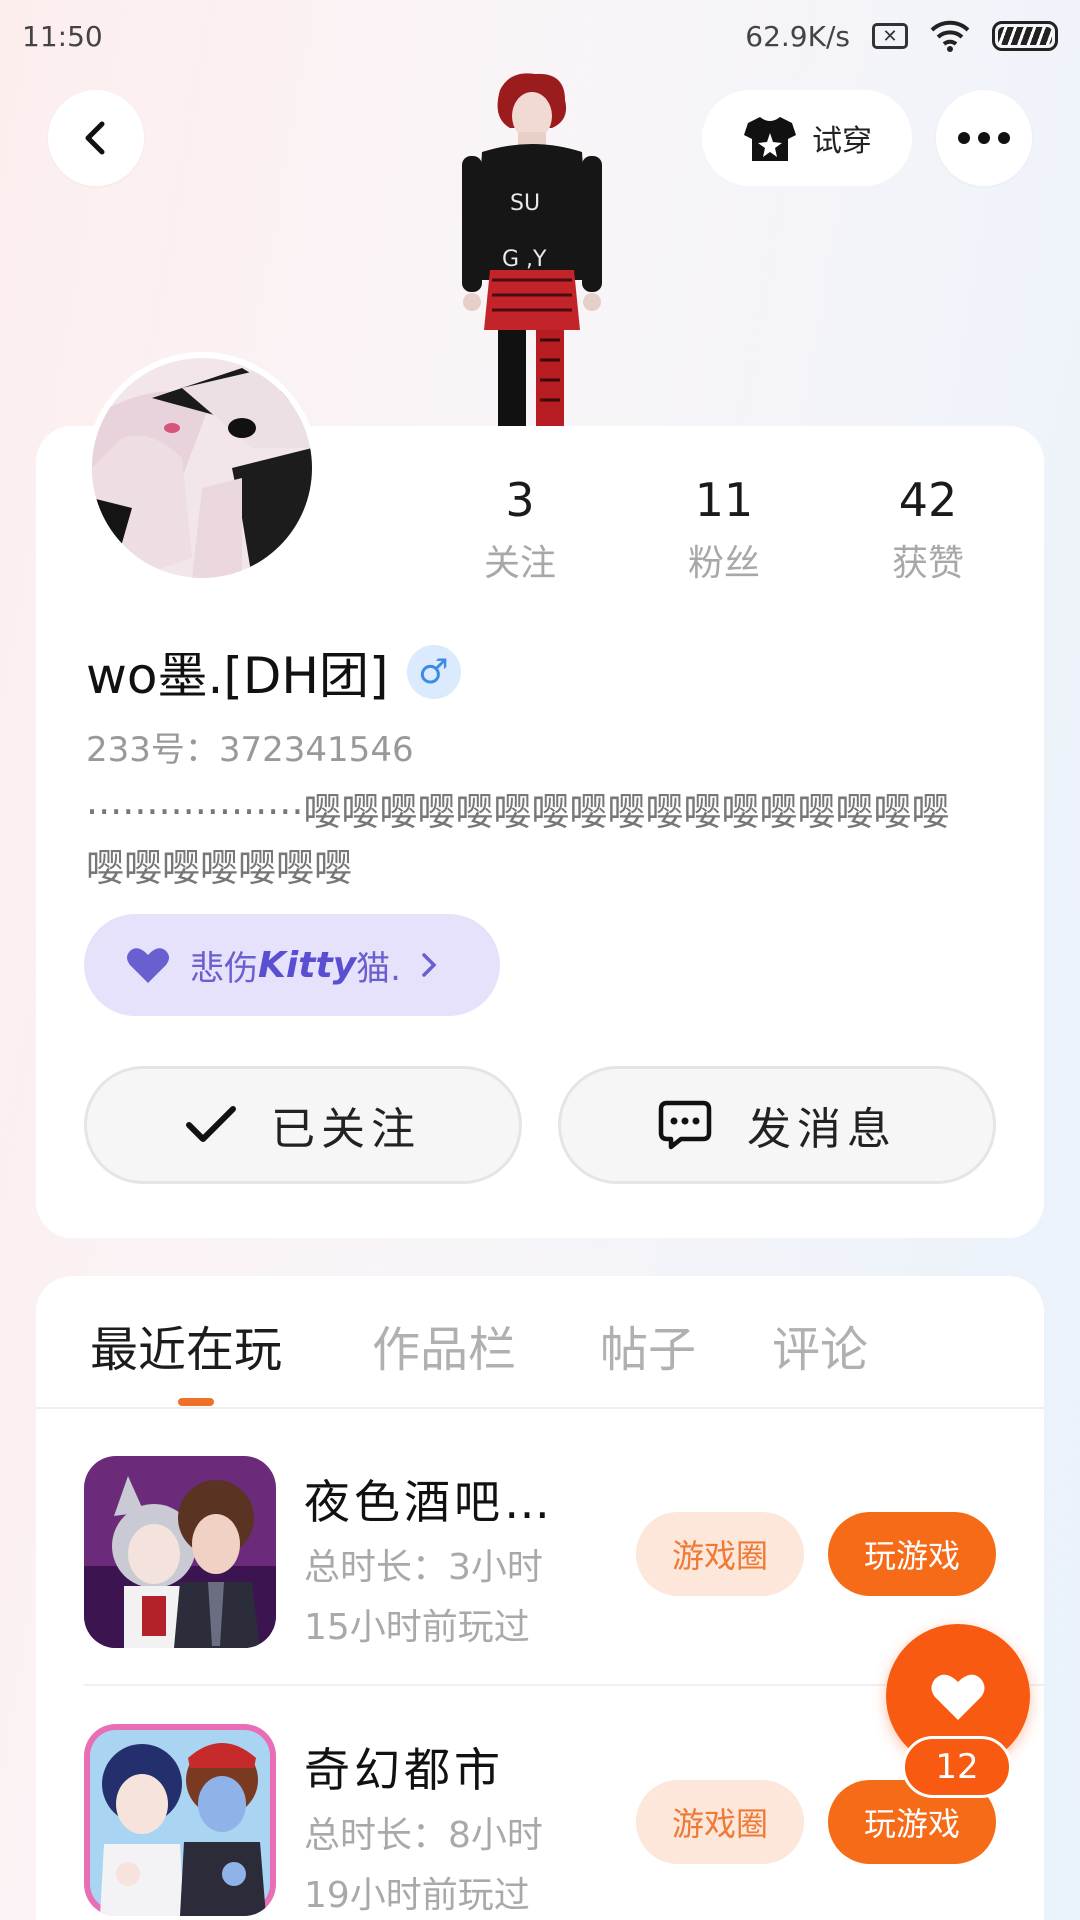 This screenshot has height=1920, width=1080. I want to click on followed-button: 已关注, so click(303, 1125).